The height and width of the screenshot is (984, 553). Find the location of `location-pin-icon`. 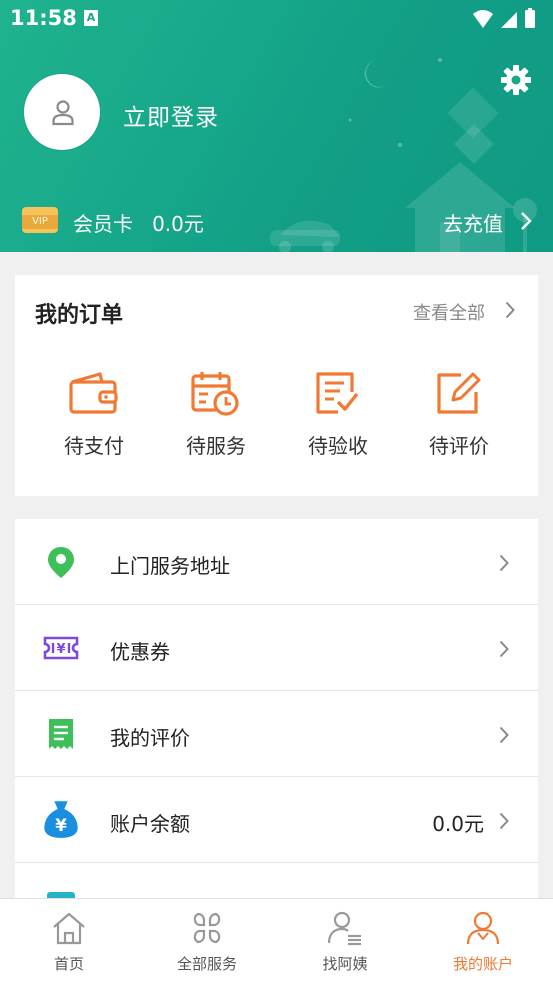

location-pin-icon is located at coordinates (61, 562).